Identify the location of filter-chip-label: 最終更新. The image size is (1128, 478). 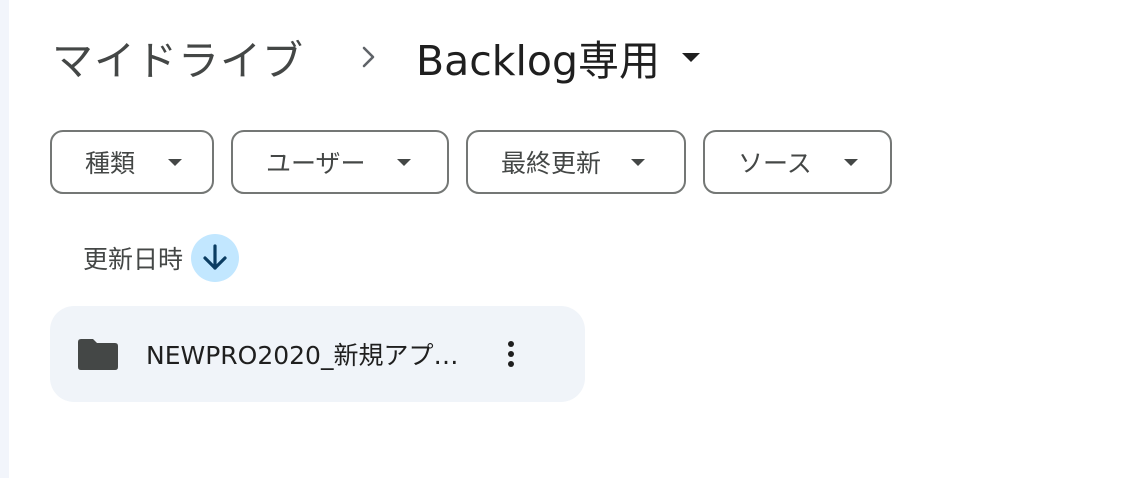
(551, 163).